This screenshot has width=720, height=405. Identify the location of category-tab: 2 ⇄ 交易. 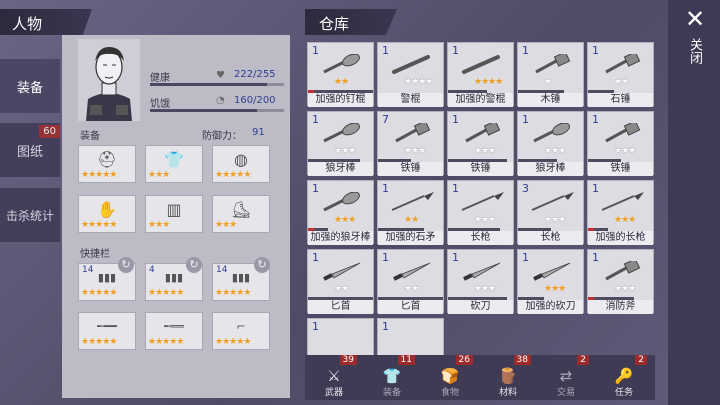
(566, 377).